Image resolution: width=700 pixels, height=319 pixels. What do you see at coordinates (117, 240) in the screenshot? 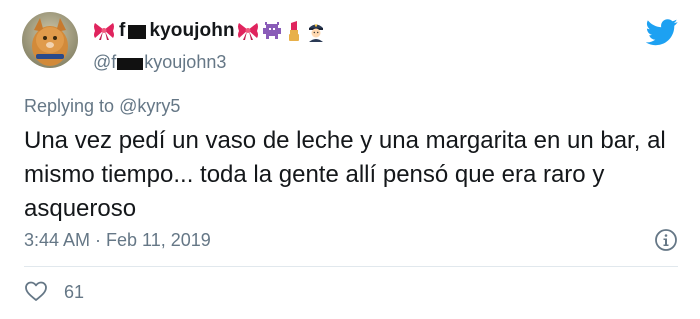
I see `tweet-timestamp: 3:44 AM · Feb 11, 2019` at bounding box center [117, 240].